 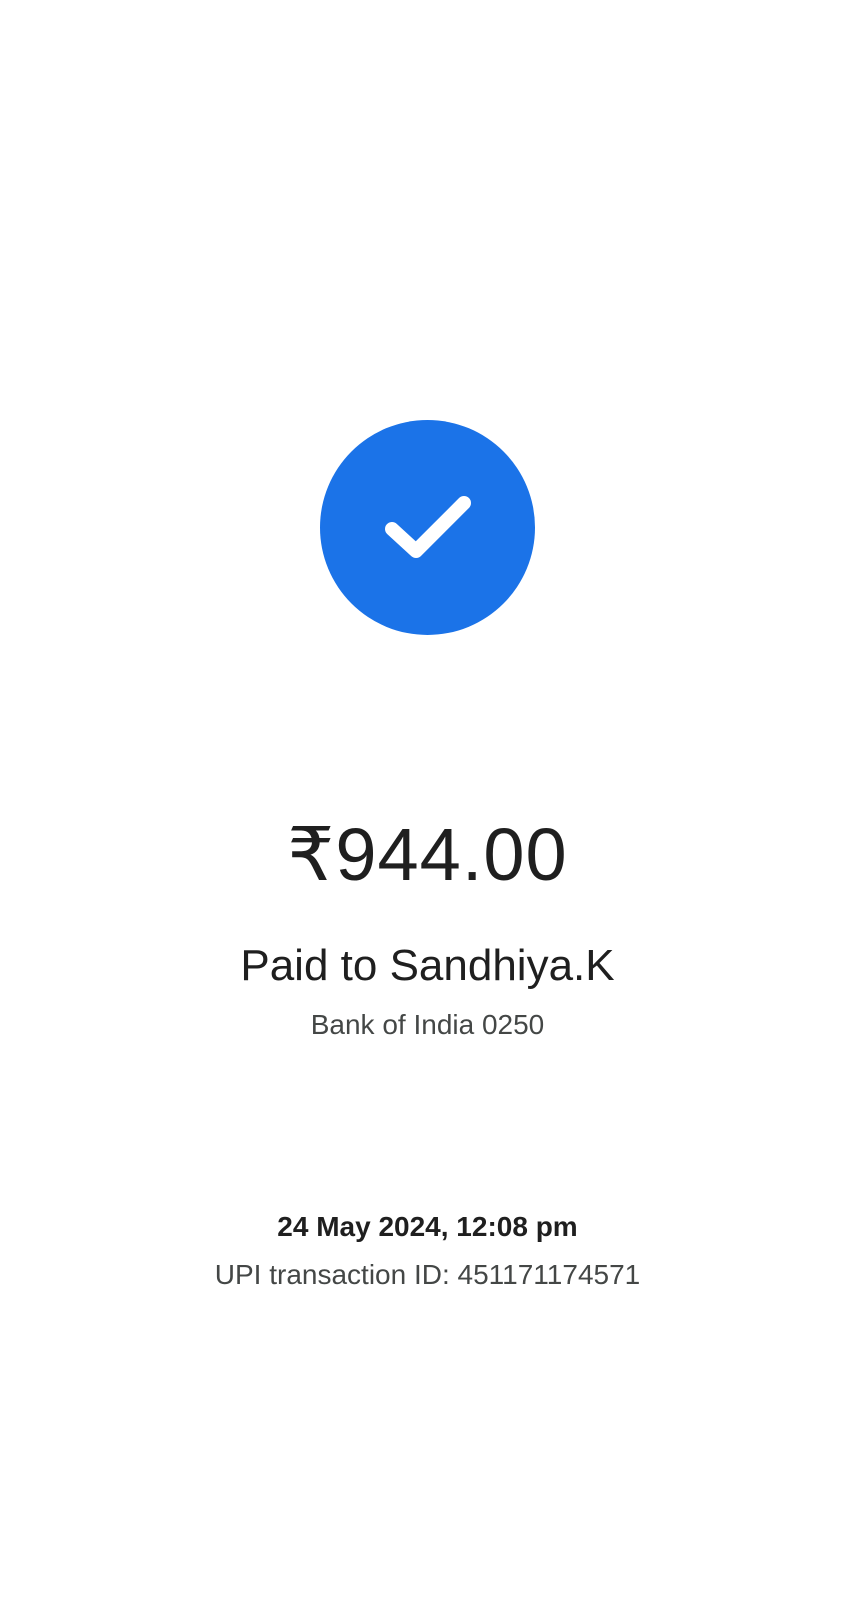 What do you see at coordinates (427, 854) in the screenshot?
I see `payment-amount: ₹944.00` at bounding box center [427, 854].